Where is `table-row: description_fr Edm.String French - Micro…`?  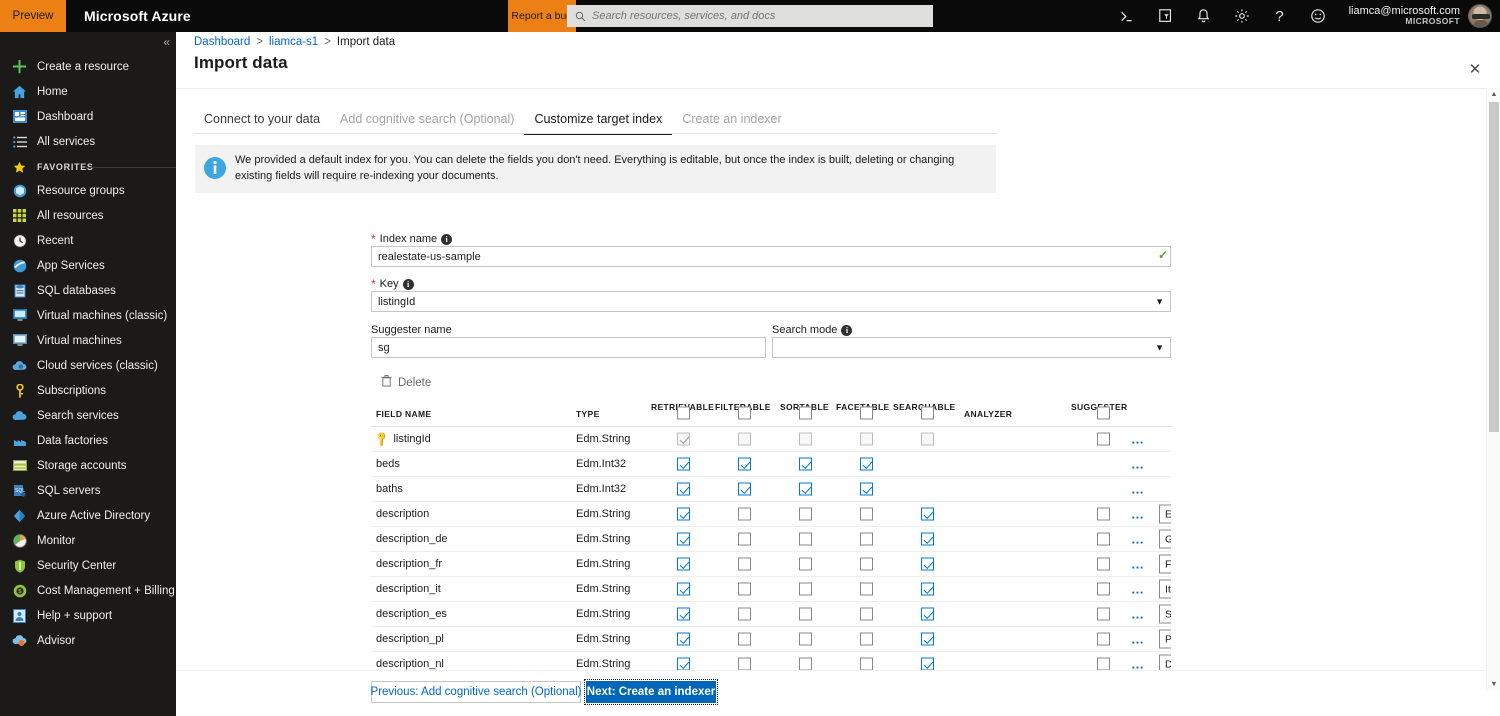
table-row: description_fr Edm.String French - Micro… is located at coordinates (771, 564).